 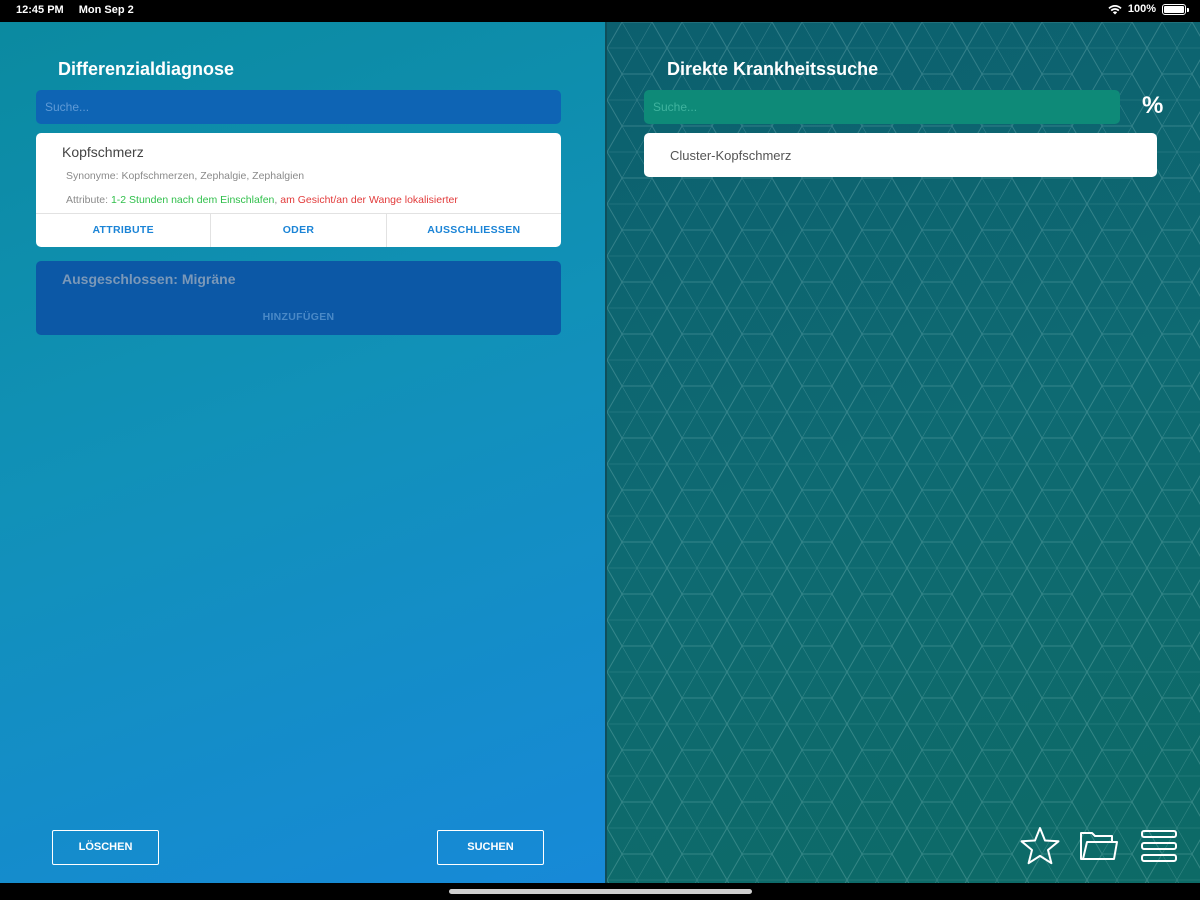 What do you see at coordinates (900, 155) in the screenshot?
I see `result-list-item: Cluster-Kopfschmerz` at bounding box center [900, 155].